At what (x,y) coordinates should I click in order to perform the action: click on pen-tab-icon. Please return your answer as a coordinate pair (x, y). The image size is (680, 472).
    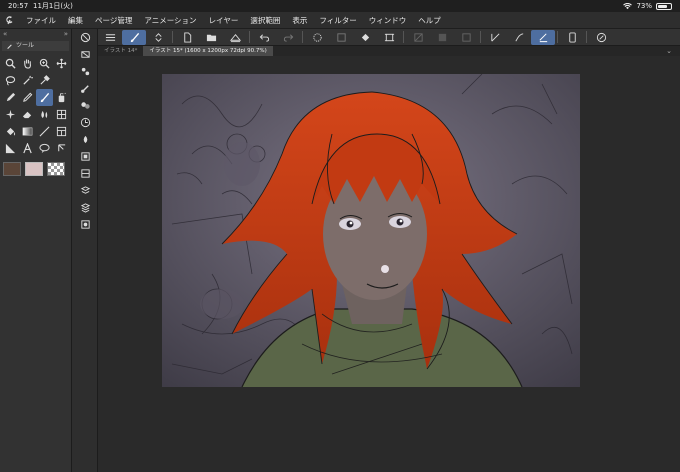
    Looking at the image, I should click on (9, 46).